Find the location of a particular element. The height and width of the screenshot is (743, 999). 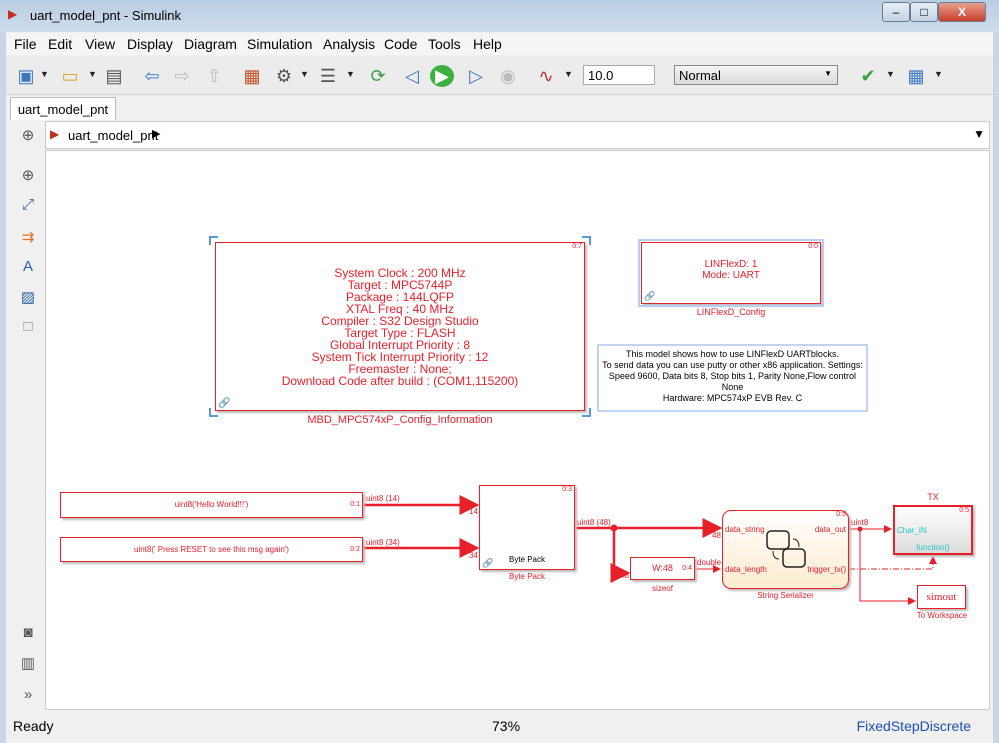

signal-label: uint8 is located at coordinates (860, 522).